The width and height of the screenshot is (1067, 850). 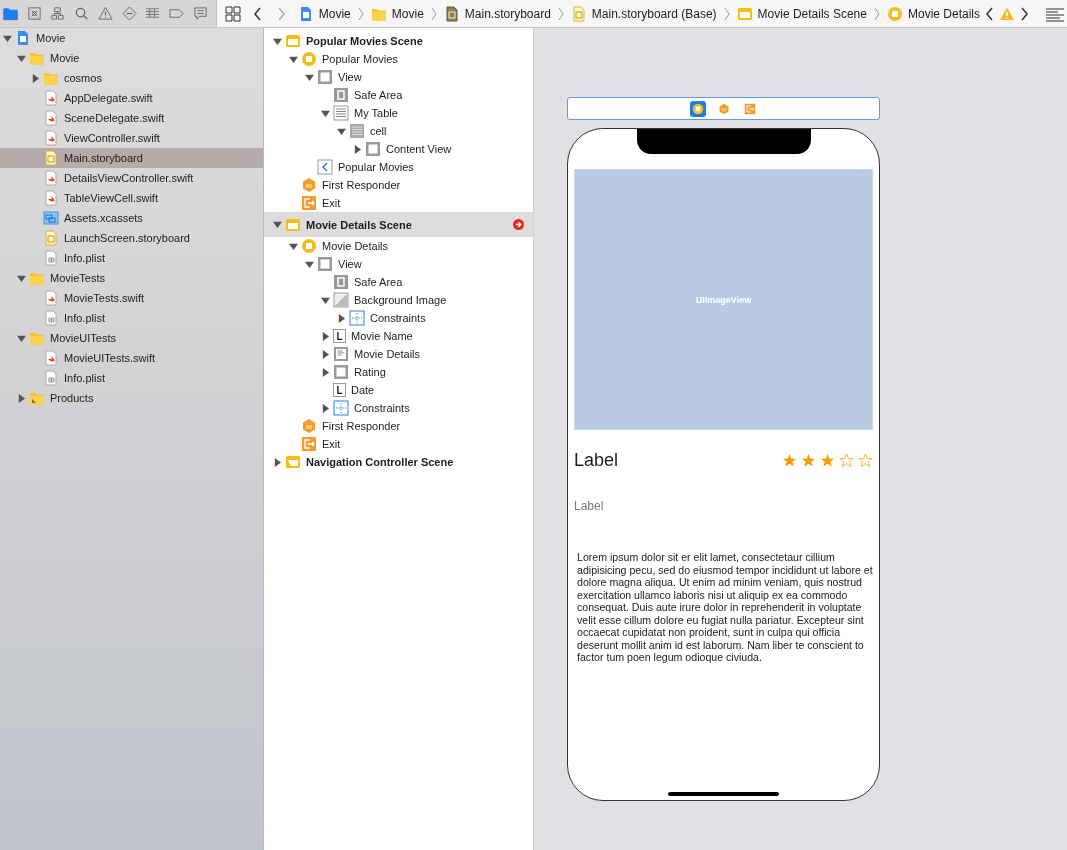 What do you see at coordinates (654, 13) in the screenshot?
I see `breadcrumb-item: Main.storyboard (Base)` at bounding box center [654, 13].